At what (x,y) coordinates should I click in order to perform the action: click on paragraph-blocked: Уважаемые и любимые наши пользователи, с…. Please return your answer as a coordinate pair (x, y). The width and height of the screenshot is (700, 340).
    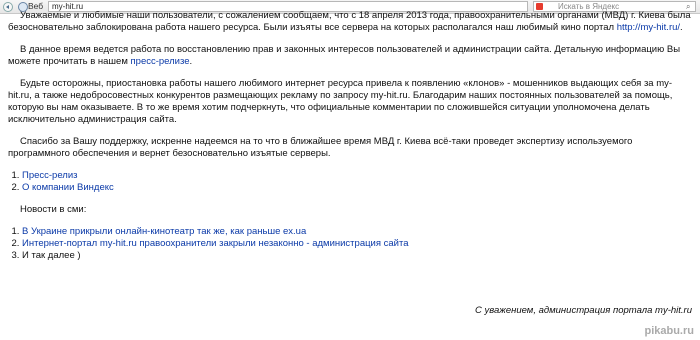
    Looking at the image, I should click on (351, 22).